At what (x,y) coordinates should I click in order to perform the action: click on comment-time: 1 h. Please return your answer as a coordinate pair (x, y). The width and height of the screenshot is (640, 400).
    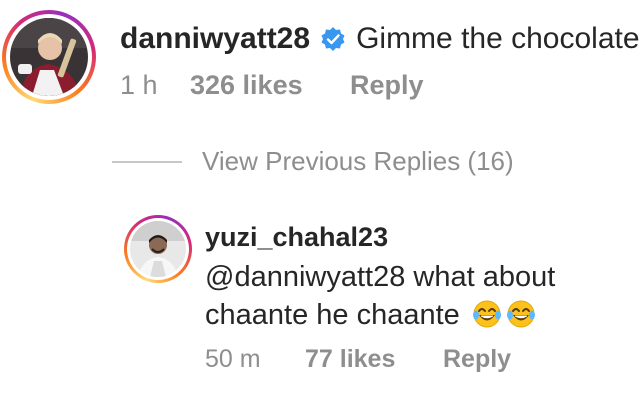
    Looking at the image, I should click on (139, 85).